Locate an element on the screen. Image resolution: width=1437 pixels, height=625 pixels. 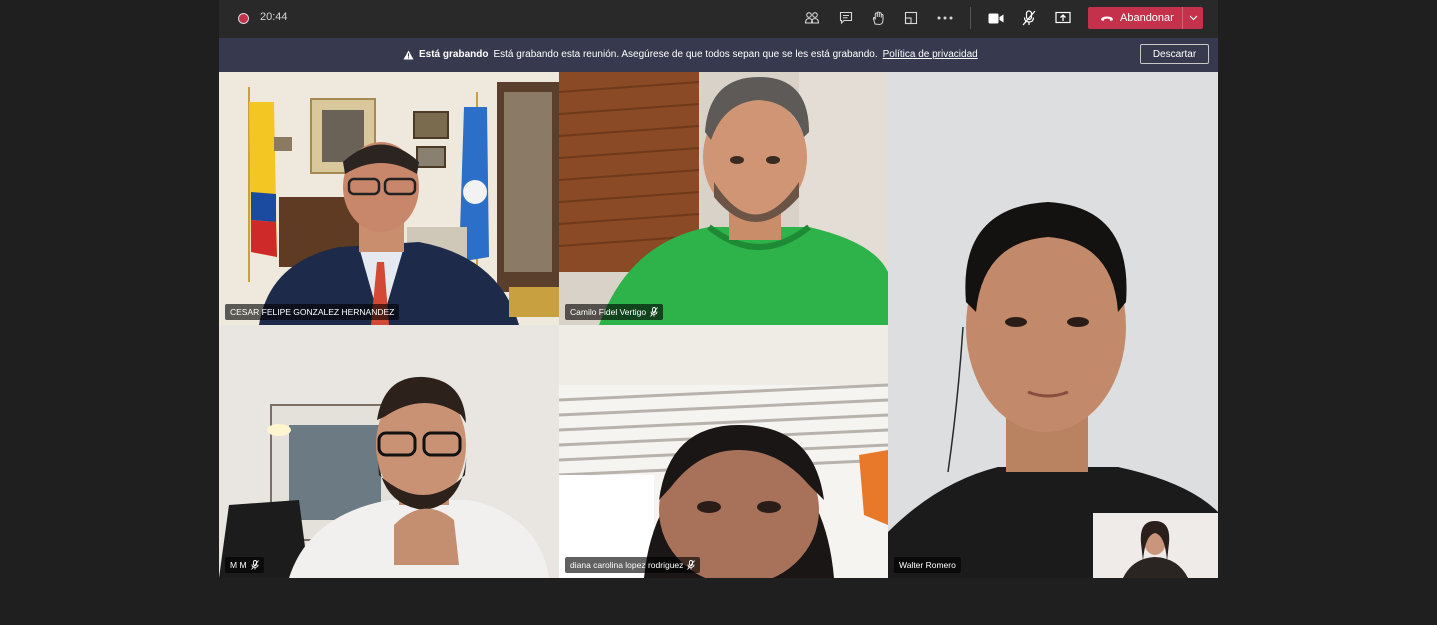
share-screen-button is located at coordinates (1063, 18).